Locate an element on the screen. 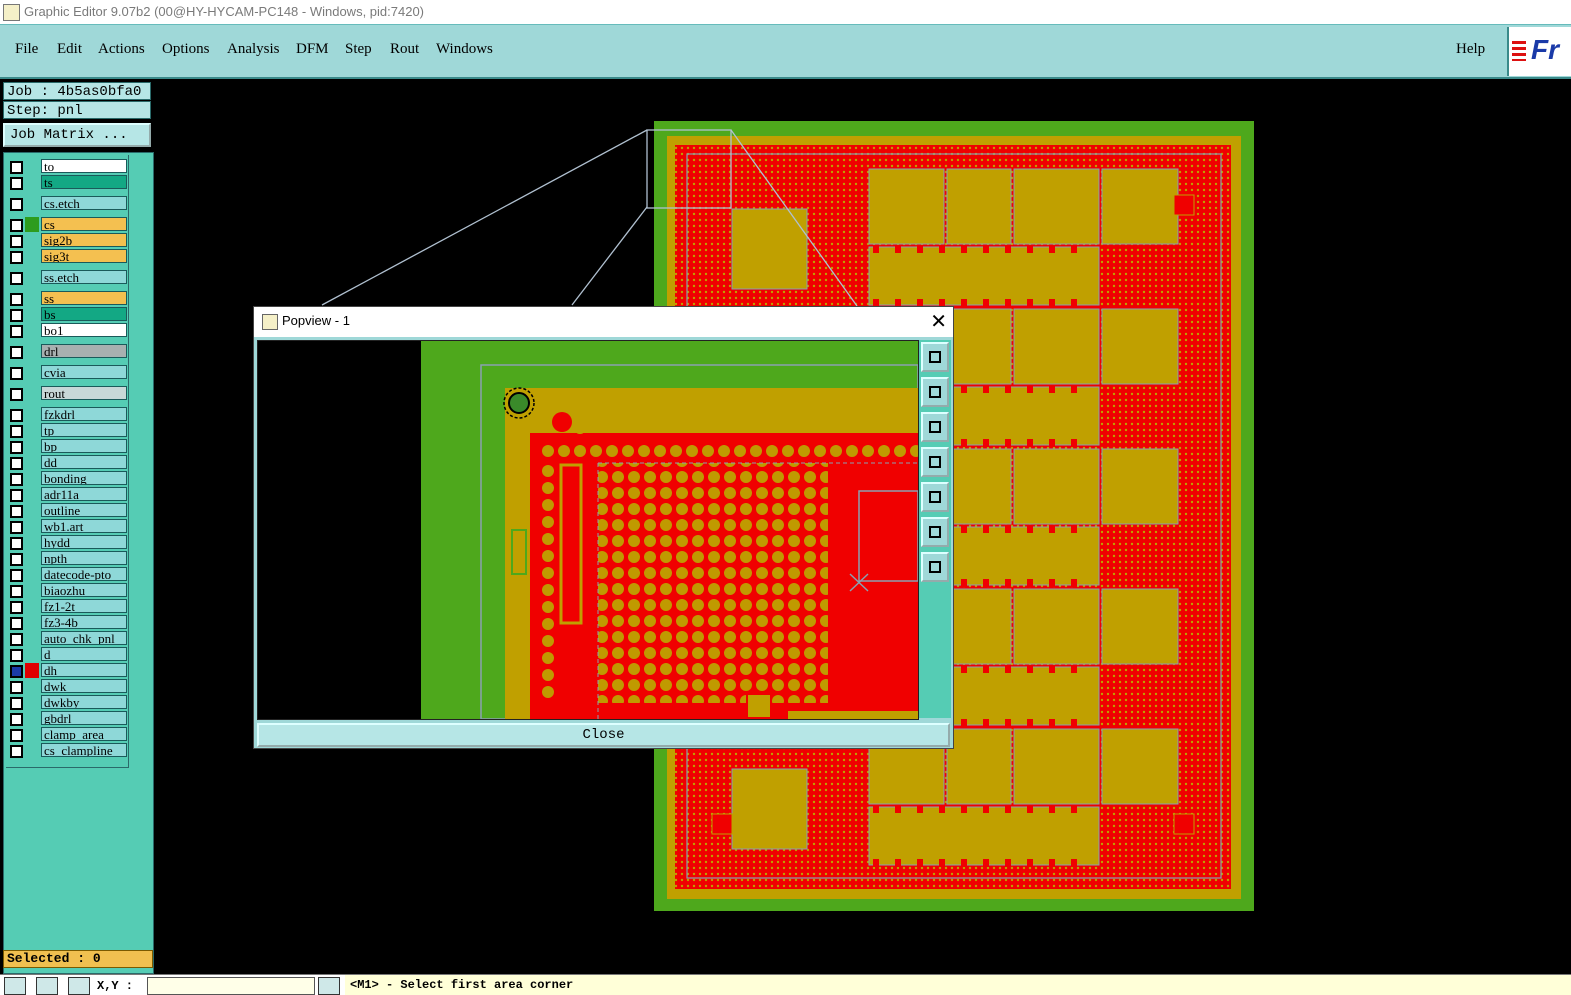  layer-name: rout is located at coordinates (84, 393).